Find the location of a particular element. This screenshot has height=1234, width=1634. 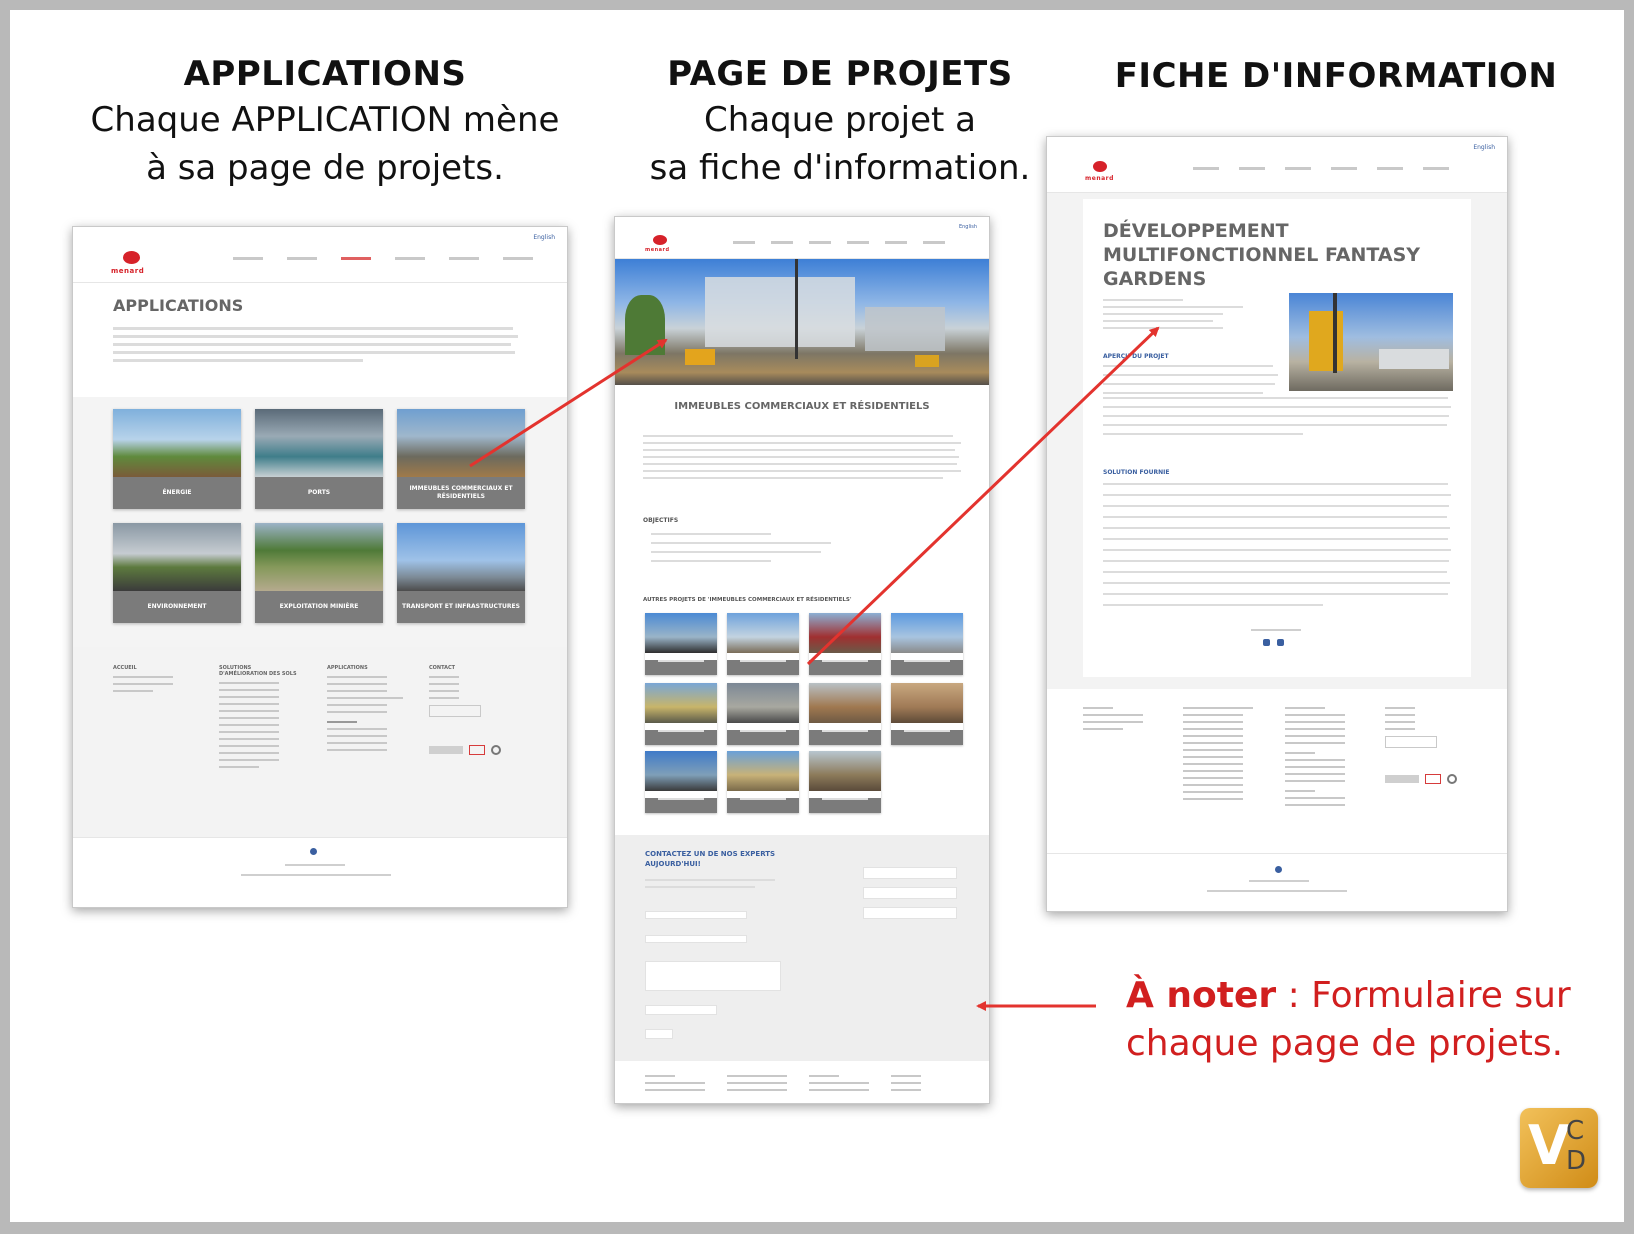

nav-item-active is located at coordinates (356, 258).